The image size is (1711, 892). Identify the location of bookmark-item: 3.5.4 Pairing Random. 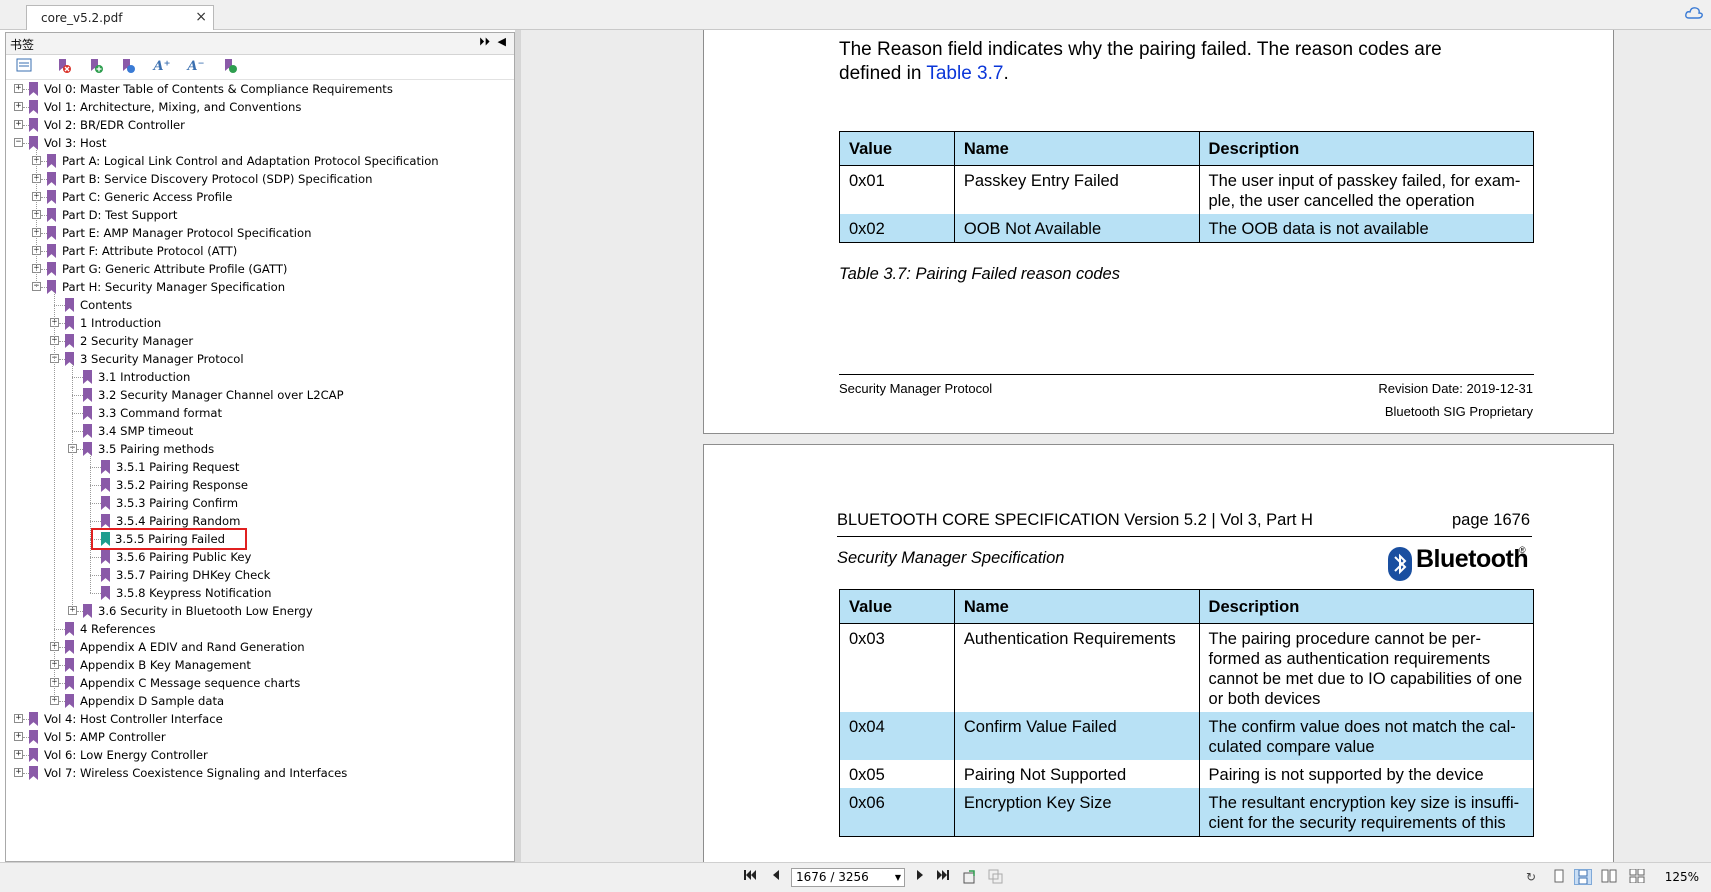
(256, 521).